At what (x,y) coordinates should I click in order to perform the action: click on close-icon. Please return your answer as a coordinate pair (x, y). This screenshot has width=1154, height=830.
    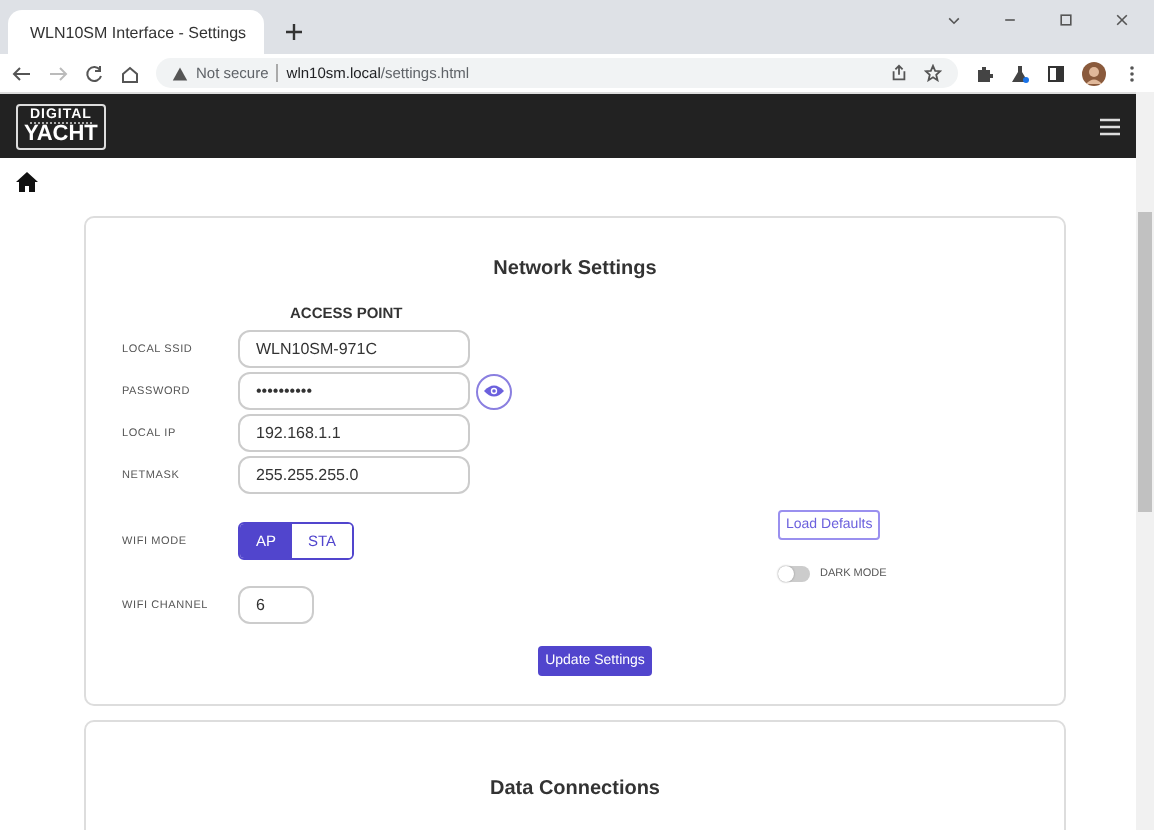
    Looking at the image, I should click on (1122, 19).